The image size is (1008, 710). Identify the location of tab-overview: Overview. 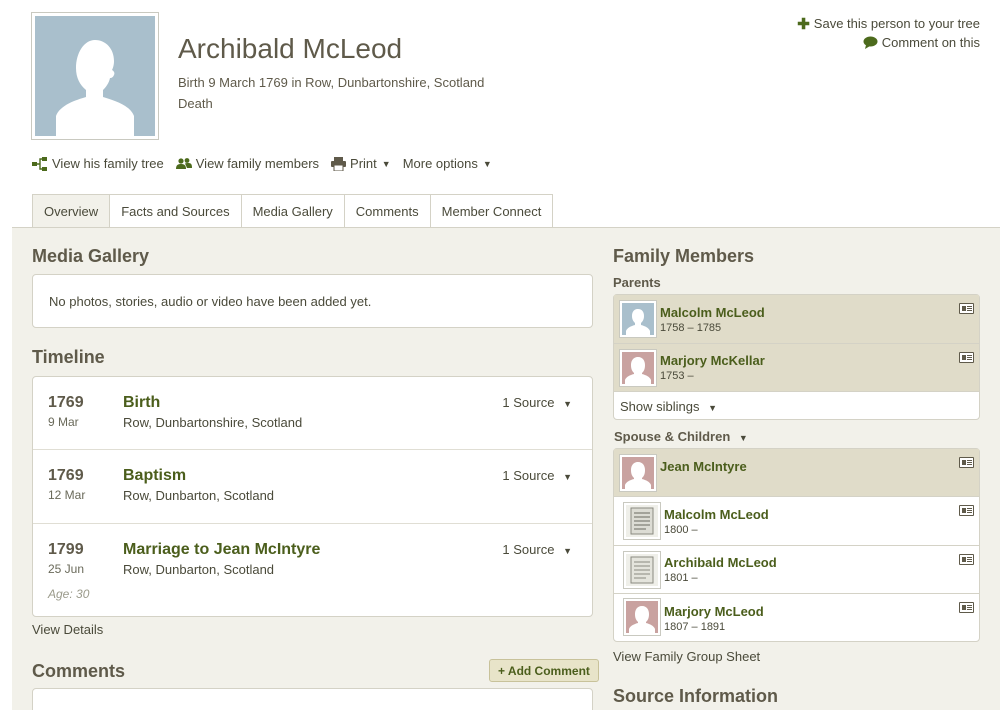
(71, 211).